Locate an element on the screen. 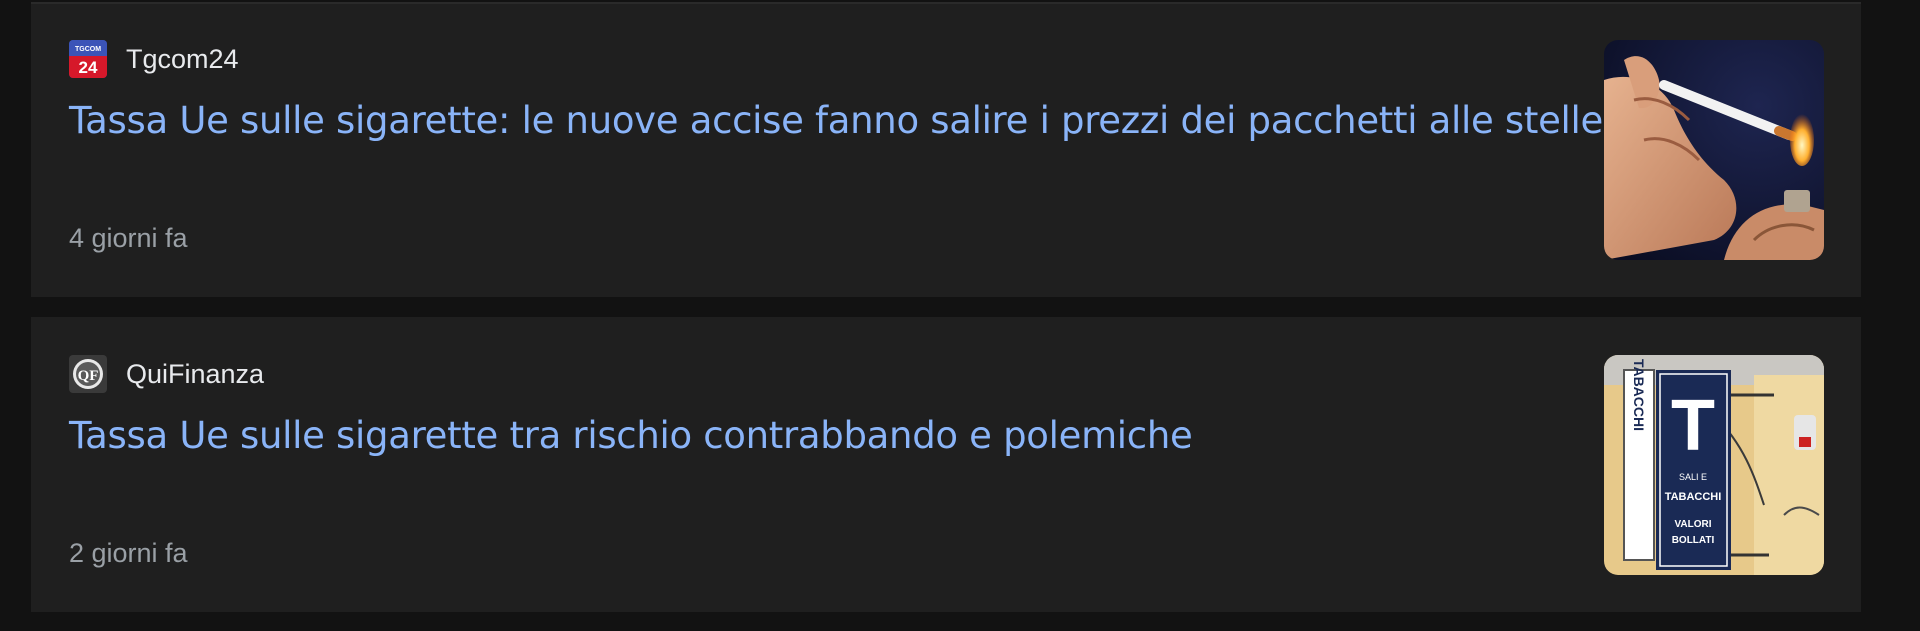 Image resolution: width=1920 pixels, height=631 pixels. sign-line-1: SALI E is located at coordinates (1693, 477).